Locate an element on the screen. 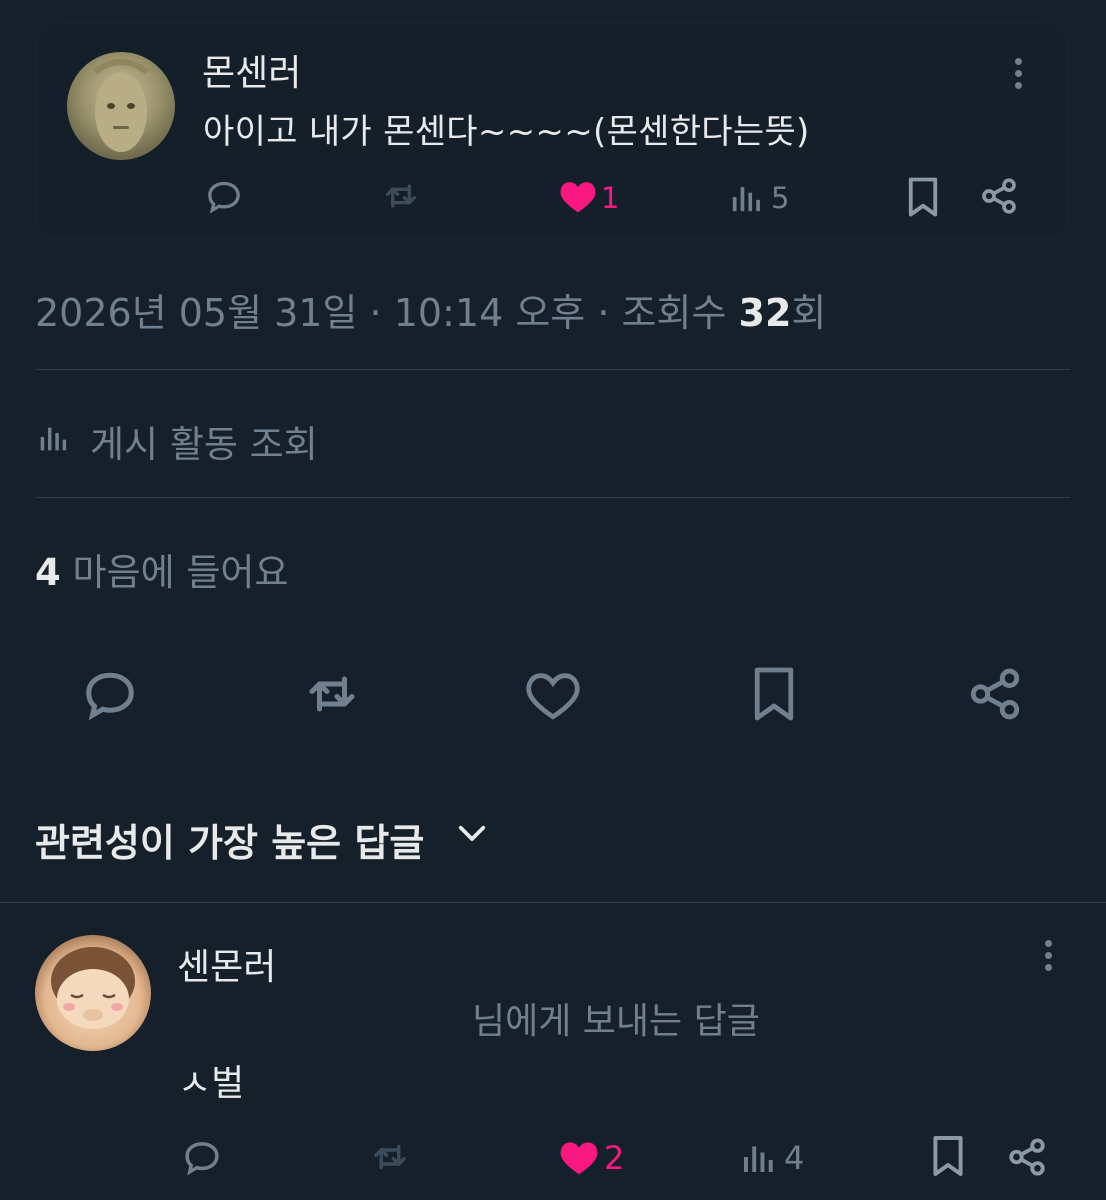  heart-outline-icon is located at coordinates (553, 695).